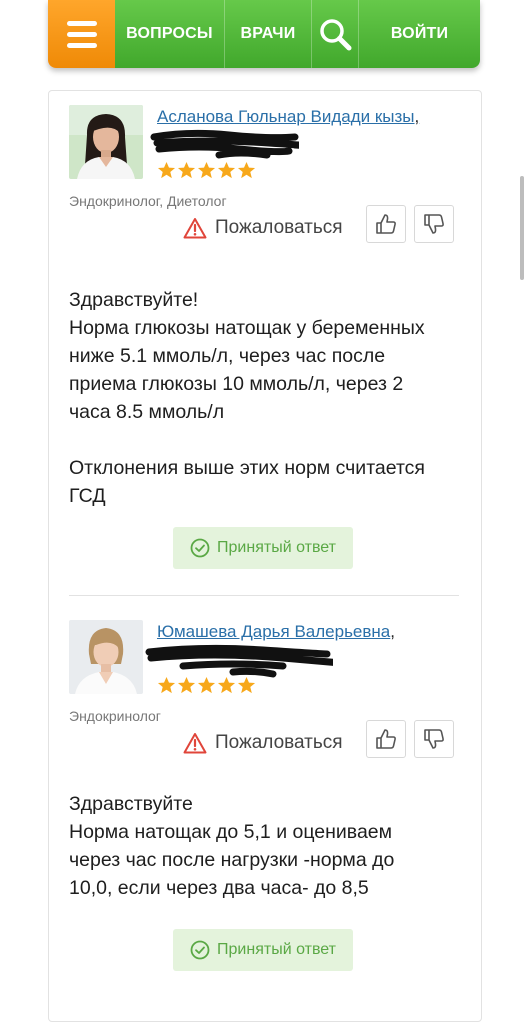  I want to click on nav-links: ВОПРОСЫ ВРАЧИ ВОЙТИ, so click(297, 34).